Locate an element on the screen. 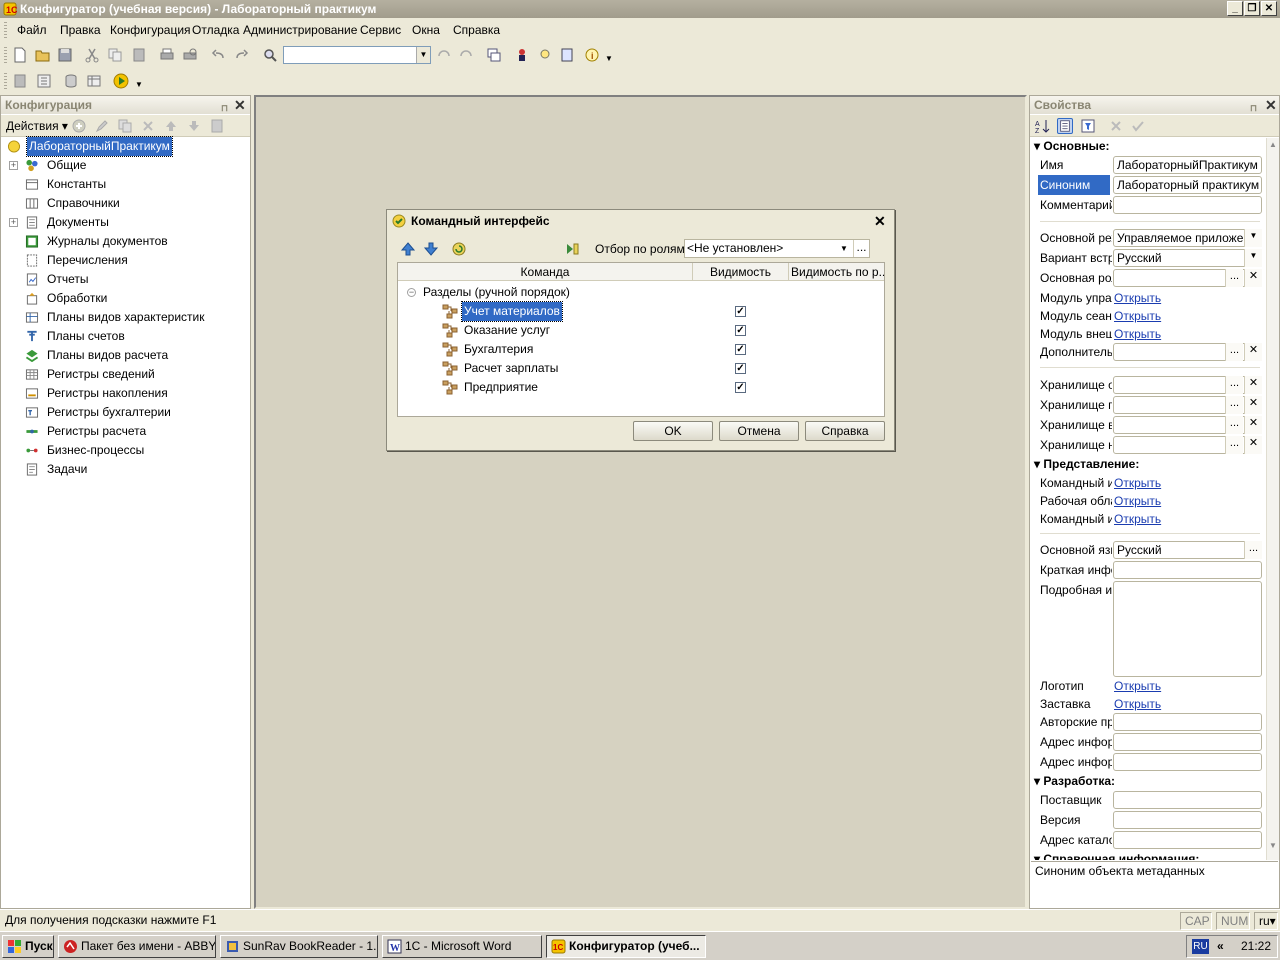 The height and width of the screenshot is (960, 1280). sort-icon is located at coordinates (217, 126).